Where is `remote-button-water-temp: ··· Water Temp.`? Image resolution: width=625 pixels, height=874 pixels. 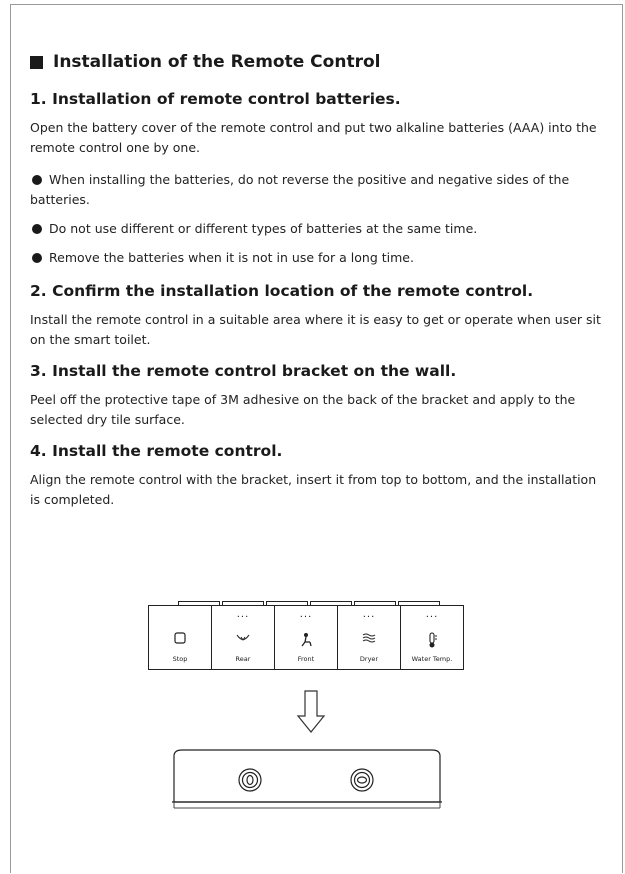 remote-button-water-temp: ··· Water Temp. is located at coordinates (432, 637).